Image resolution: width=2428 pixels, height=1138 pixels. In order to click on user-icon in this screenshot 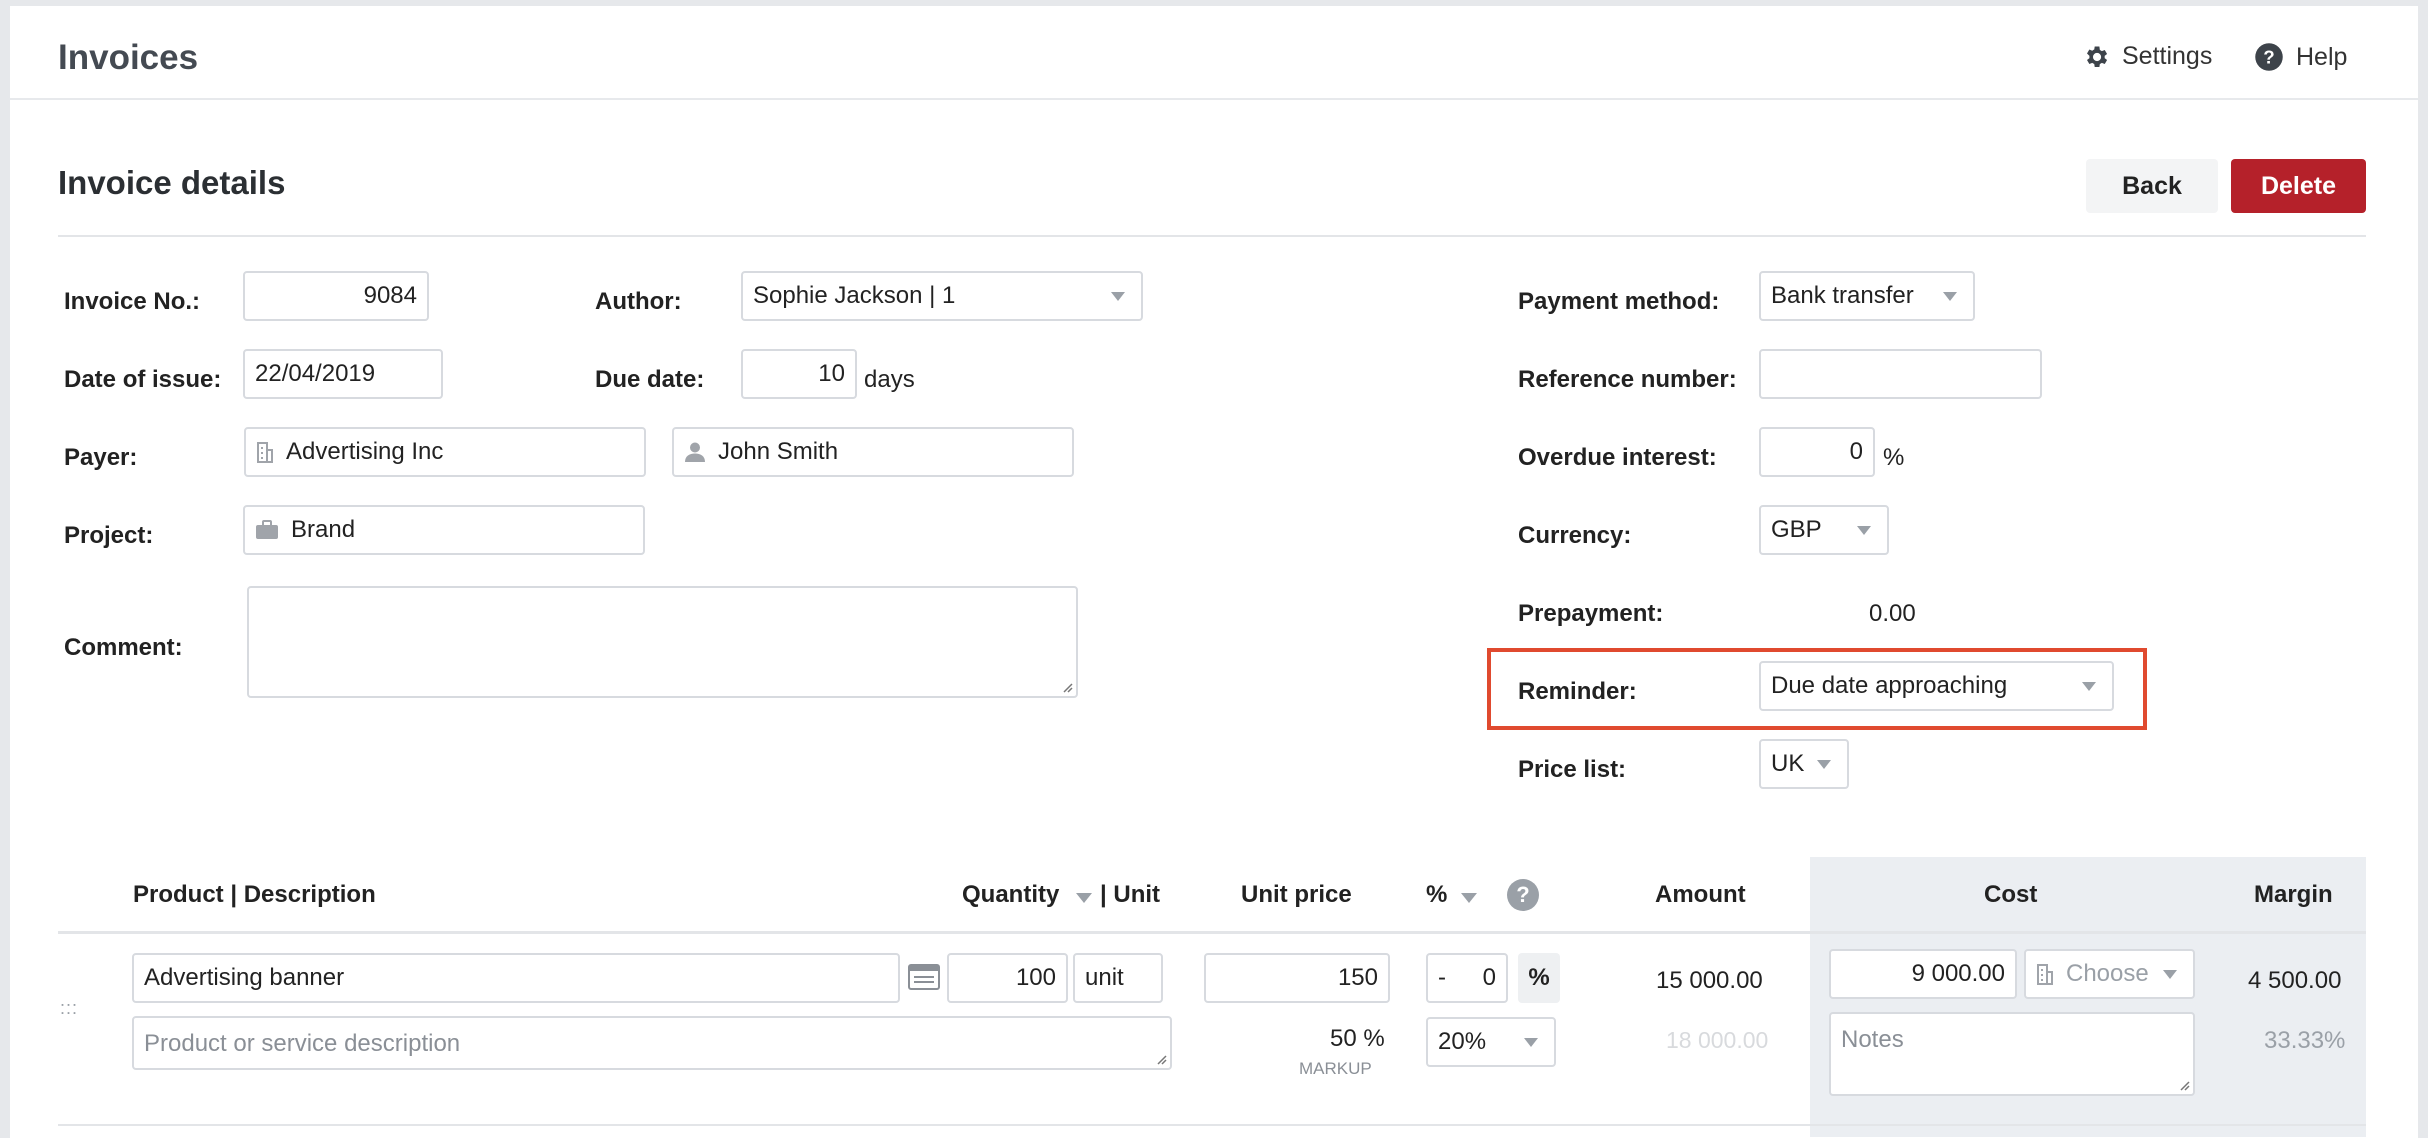, I will do `click(695, 452)`.